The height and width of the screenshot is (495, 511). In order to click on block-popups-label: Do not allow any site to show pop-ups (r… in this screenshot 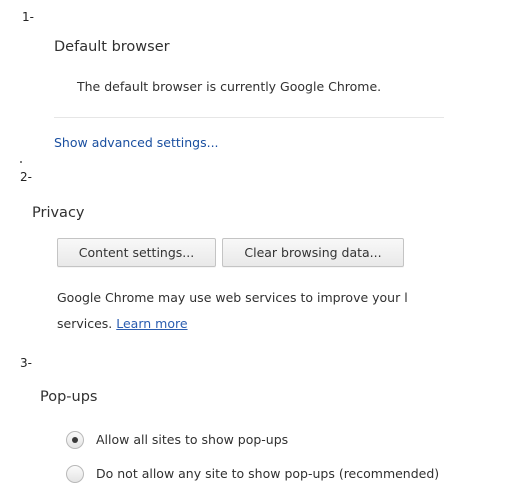, I will do `click(267, 473)`.